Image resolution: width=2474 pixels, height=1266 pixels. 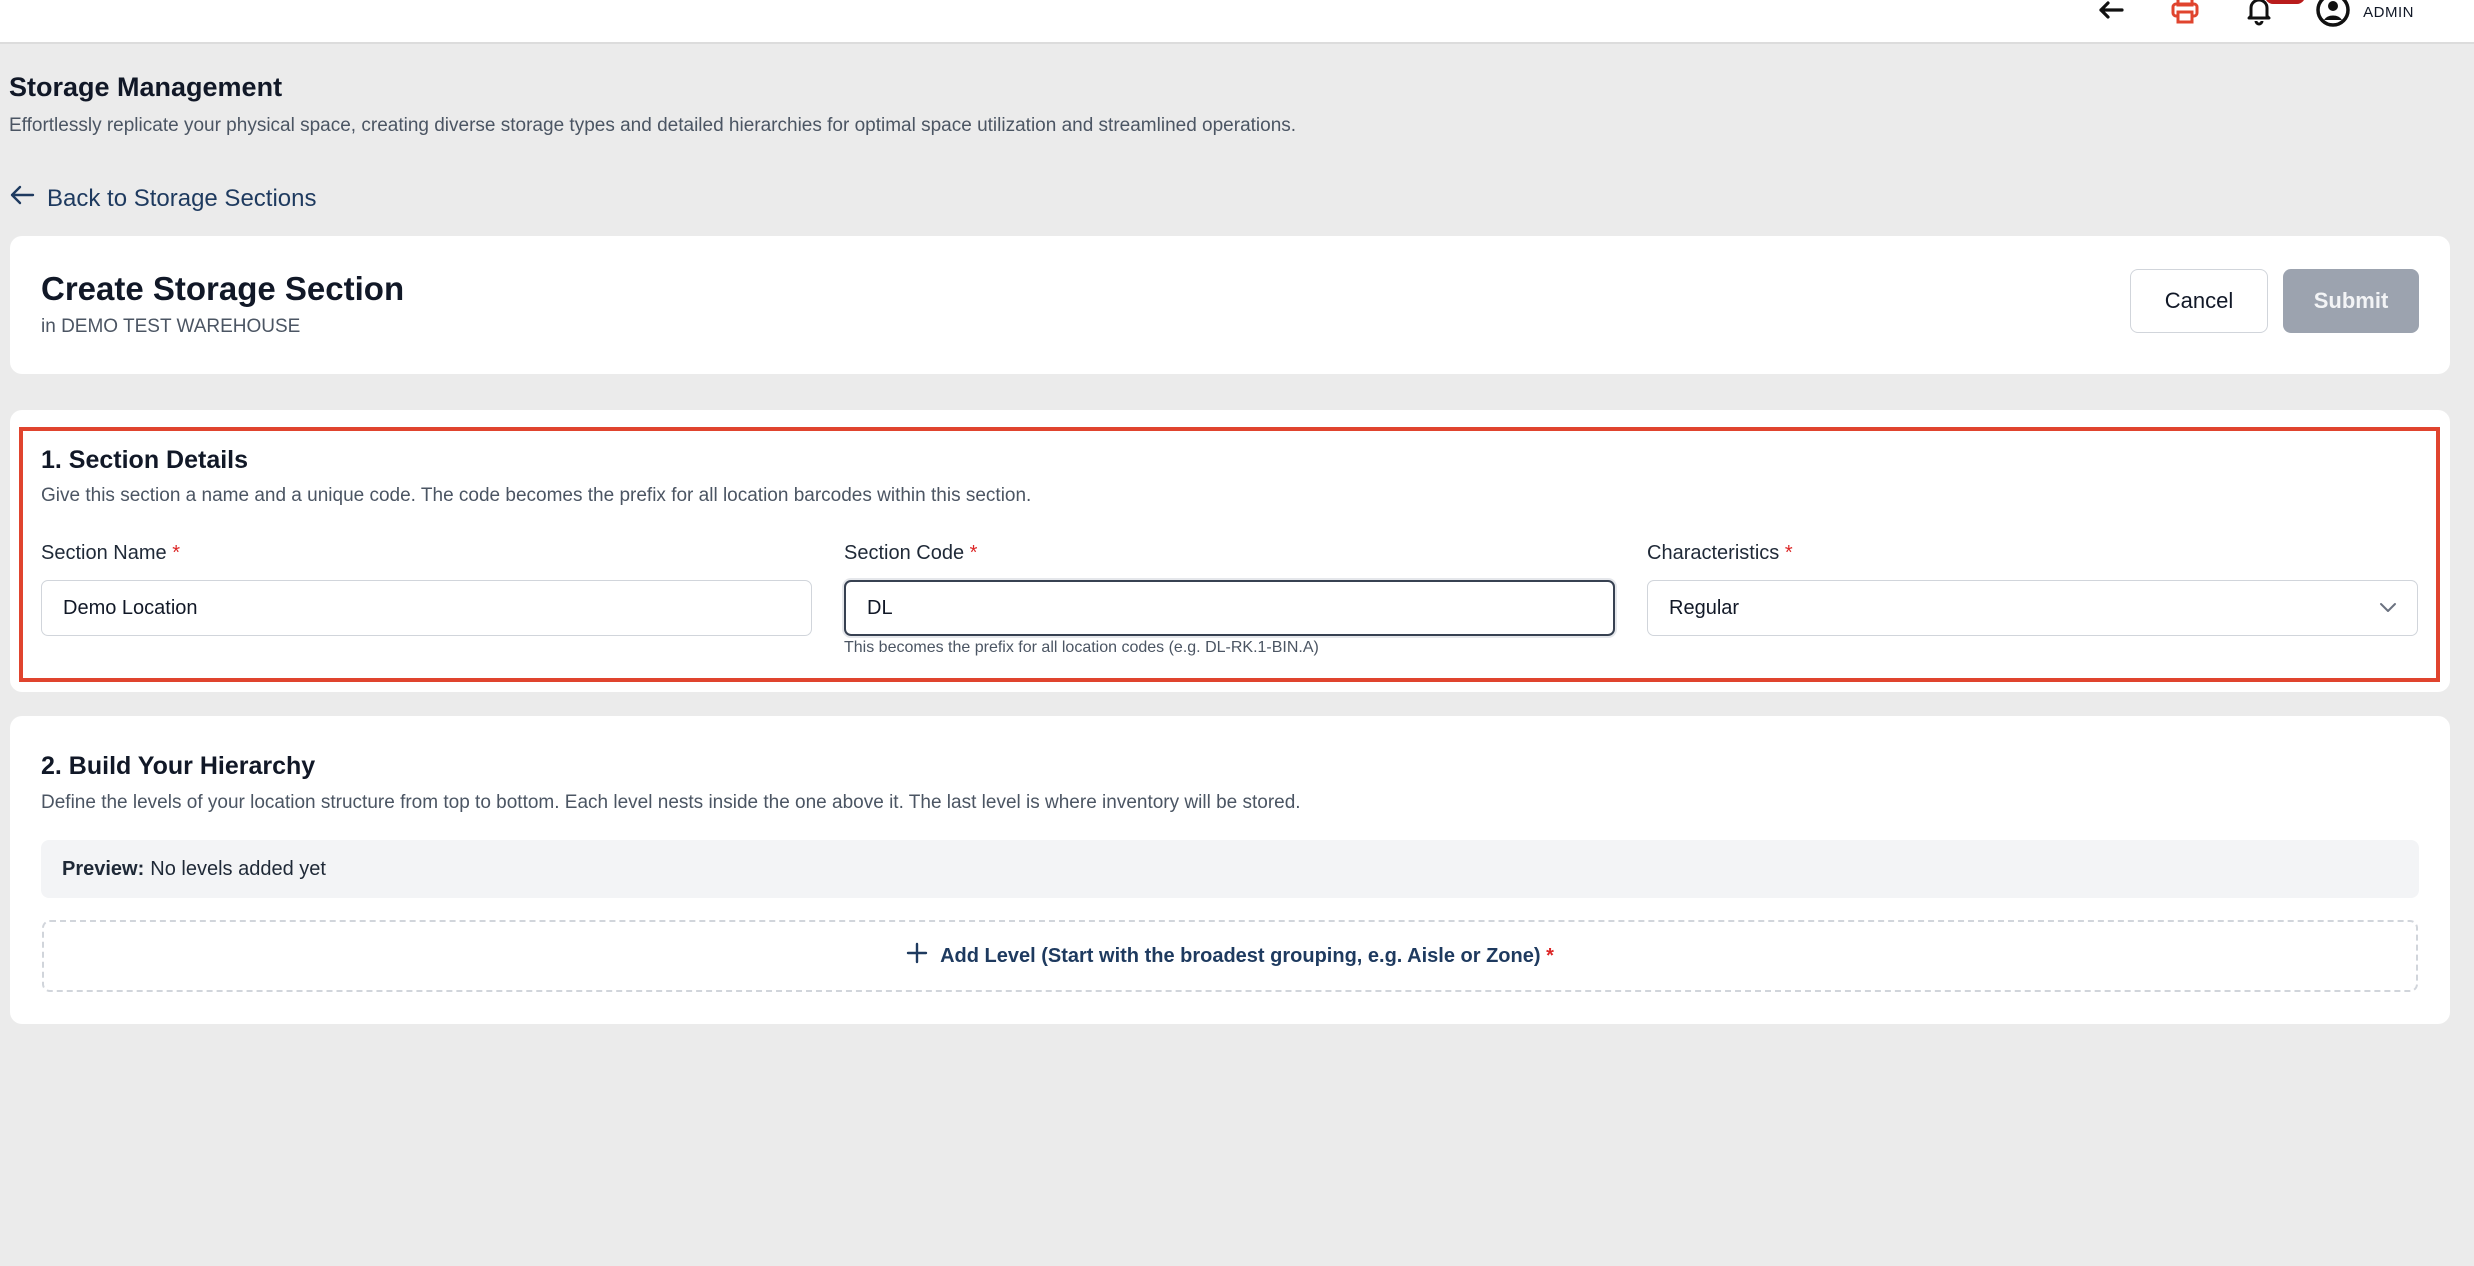 I want to click on section-code-input, so click(x=1229, y=608).